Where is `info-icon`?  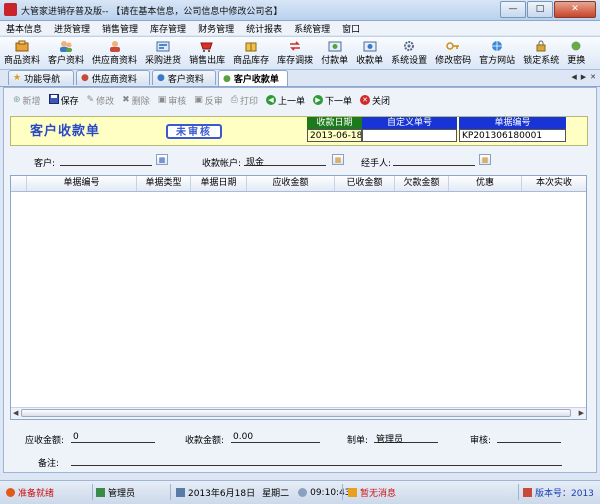 info-icon is located at coordinates (10, 492).